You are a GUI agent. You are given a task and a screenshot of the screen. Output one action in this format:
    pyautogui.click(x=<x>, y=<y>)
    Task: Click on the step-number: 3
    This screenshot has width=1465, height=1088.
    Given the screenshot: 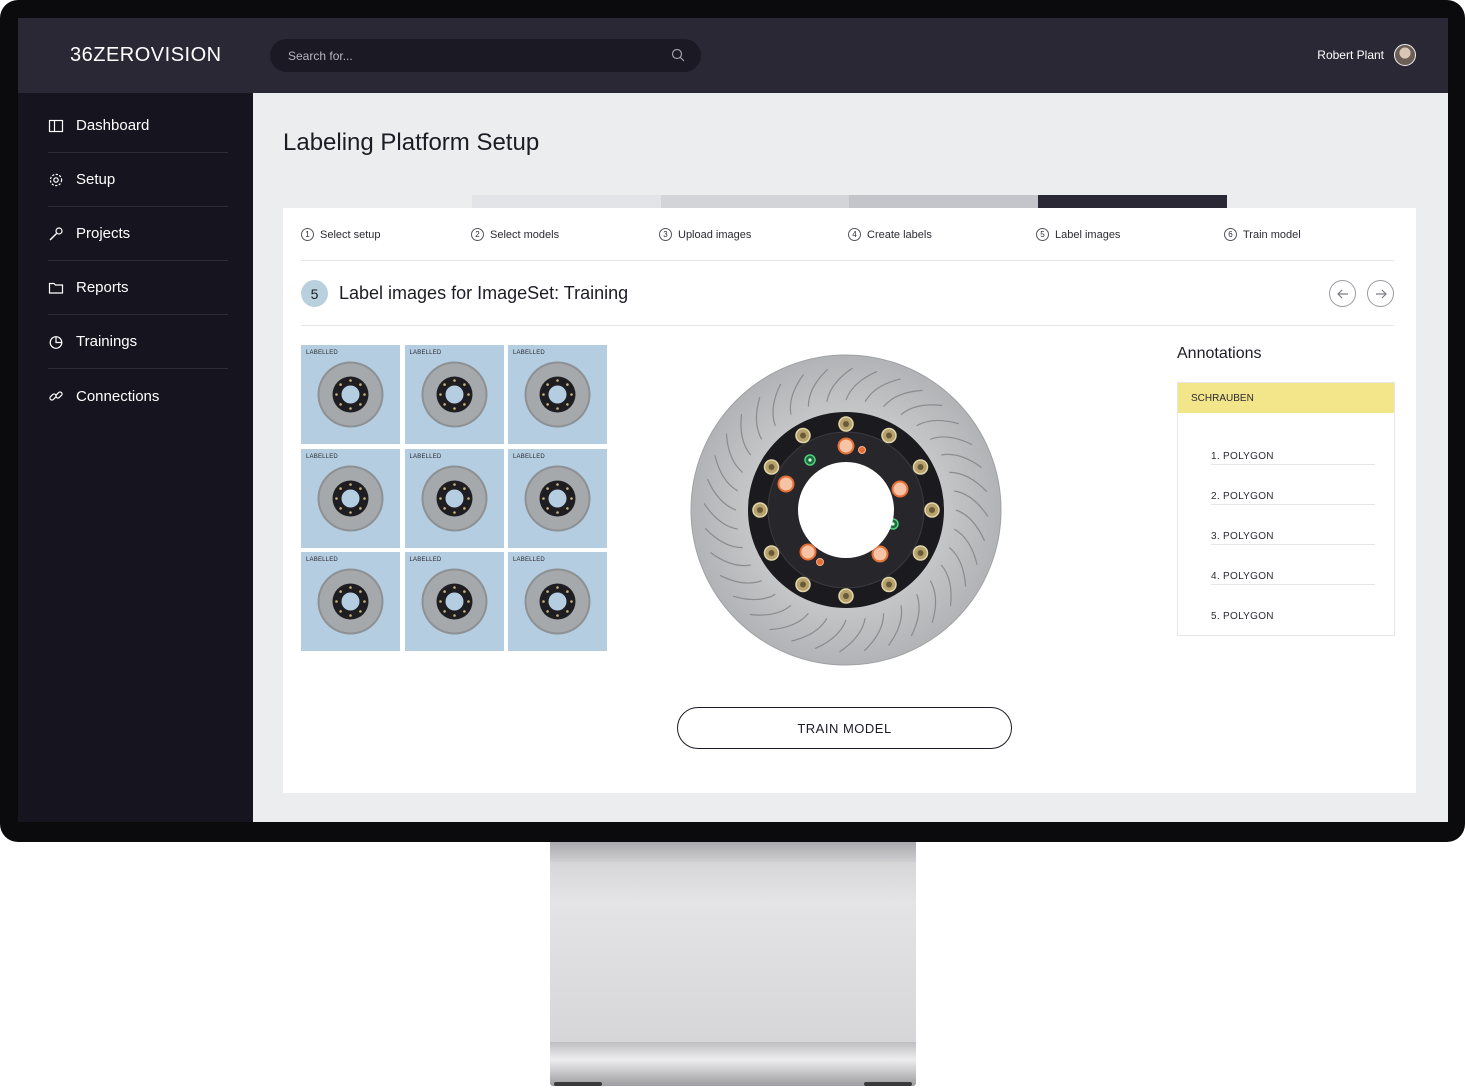 What is the action you would take?
    pyautogui.click(x=665, y=234)
    